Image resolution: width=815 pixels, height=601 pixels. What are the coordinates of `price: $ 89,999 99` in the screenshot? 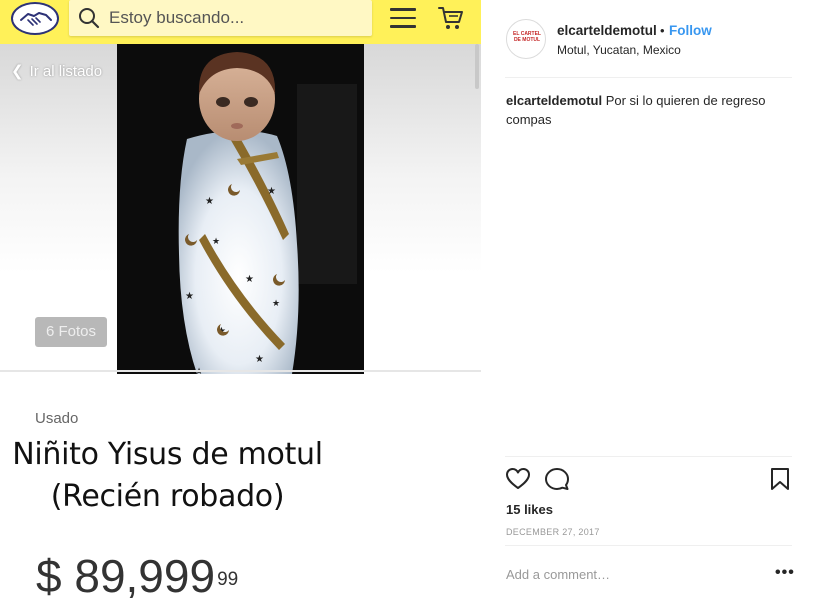 It's located at (137, 576).